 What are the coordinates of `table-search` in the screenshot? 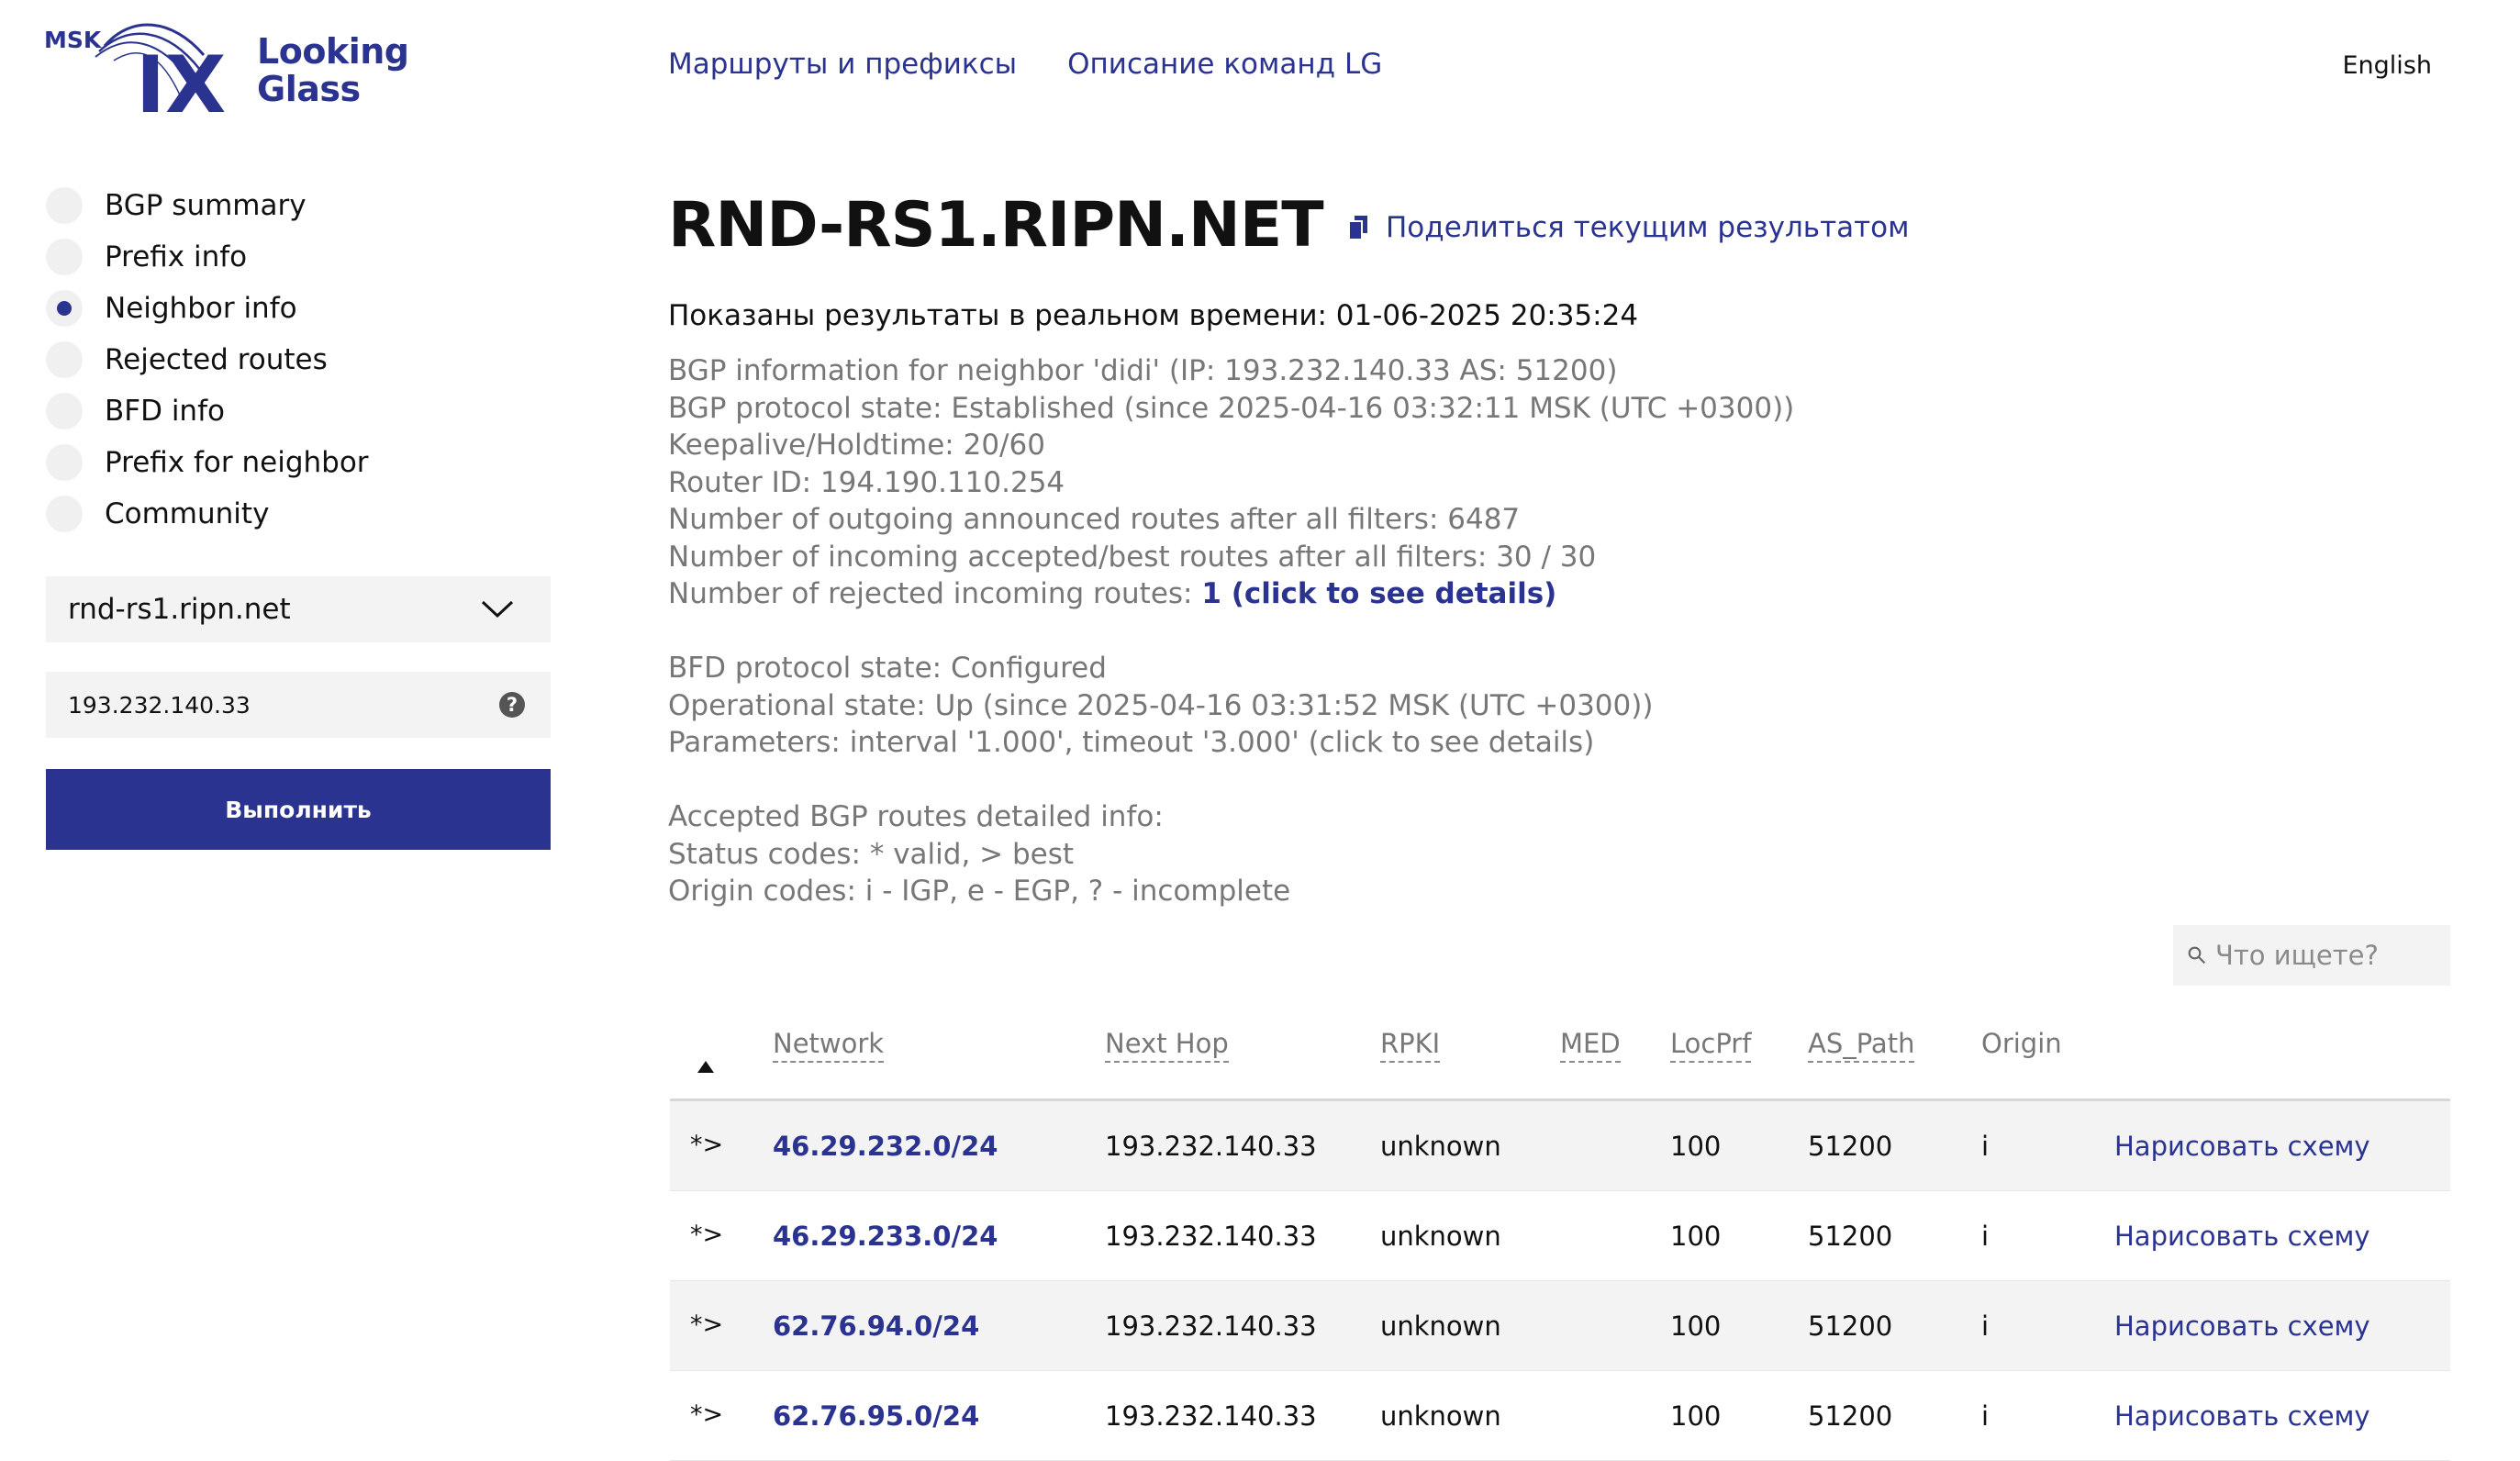 It's located at (2311, 956).